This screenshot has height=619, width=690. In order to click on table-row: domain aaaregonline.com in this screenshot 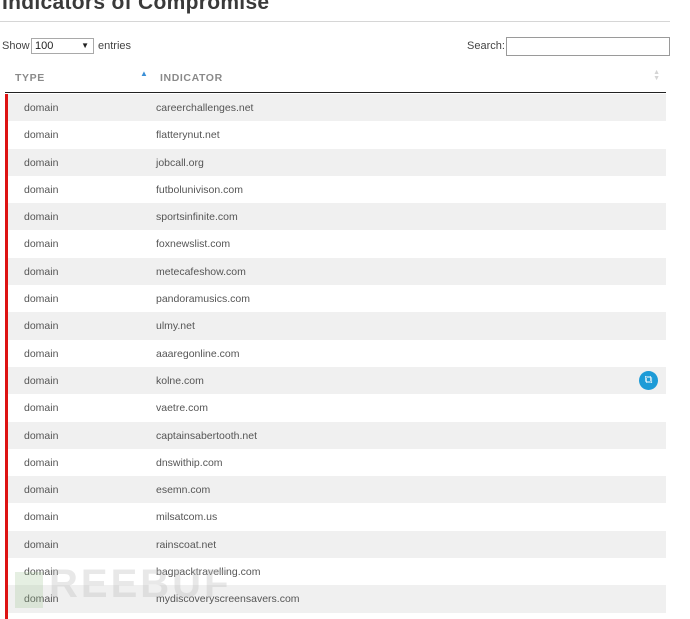, I will do `click(337, 353)`.